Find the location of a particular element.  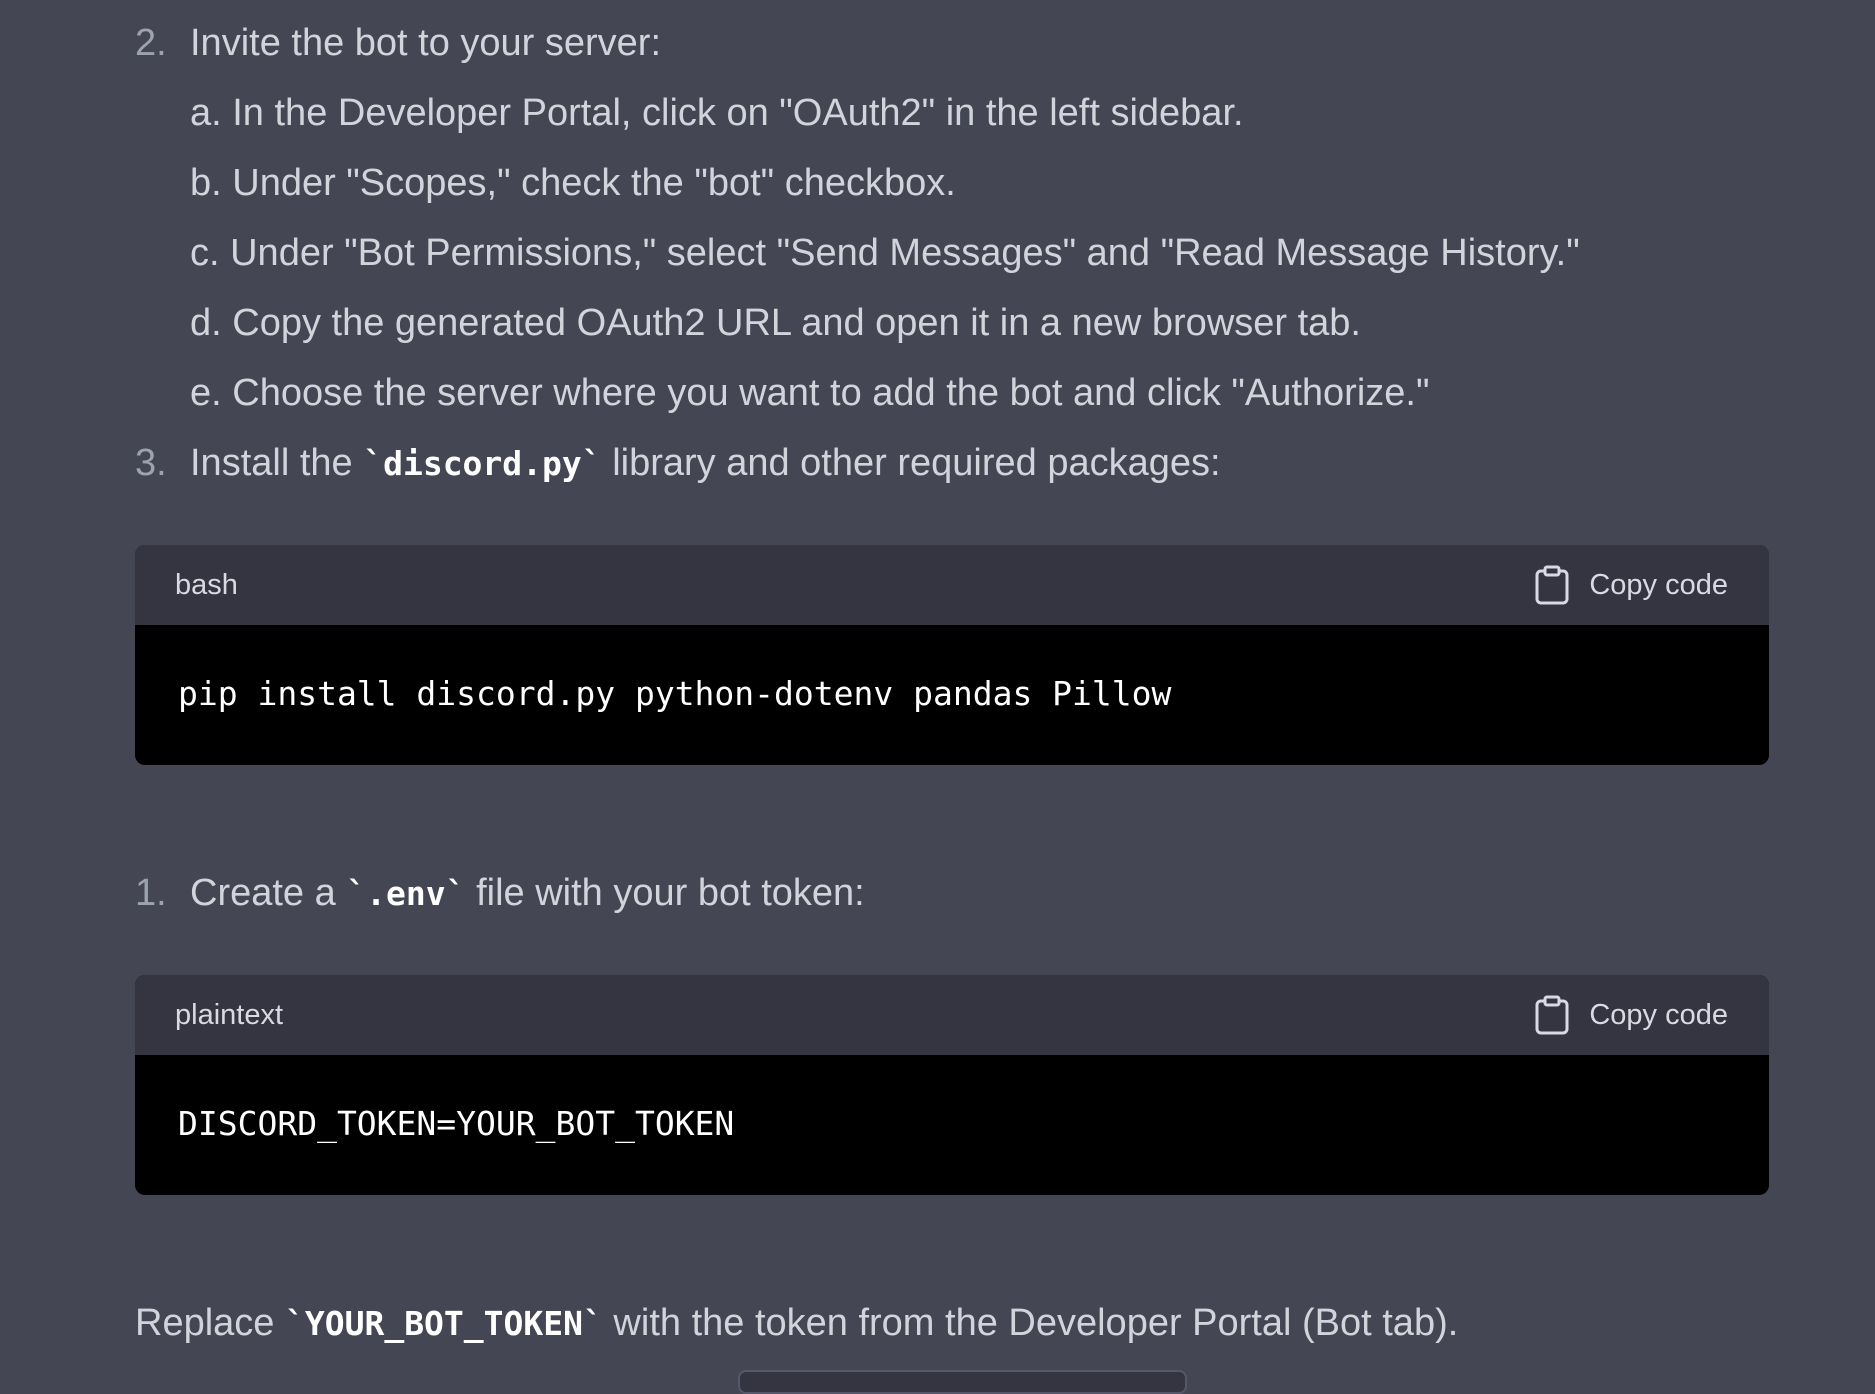

code-block-header: bash Copy code is located at coordinates (952, 585).